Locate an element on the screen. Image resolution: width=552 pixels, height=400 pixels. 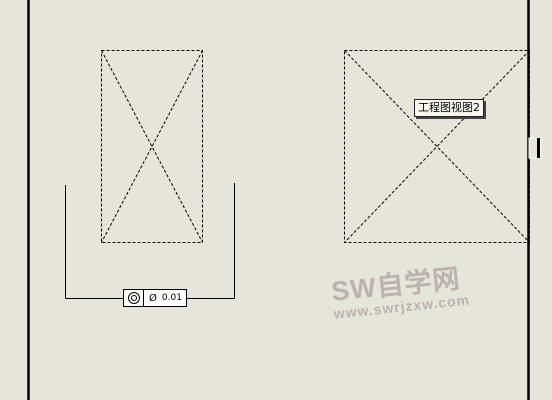
geometric-tolerance-frame: Ø 0.01 is located at coordinates (155, 298).